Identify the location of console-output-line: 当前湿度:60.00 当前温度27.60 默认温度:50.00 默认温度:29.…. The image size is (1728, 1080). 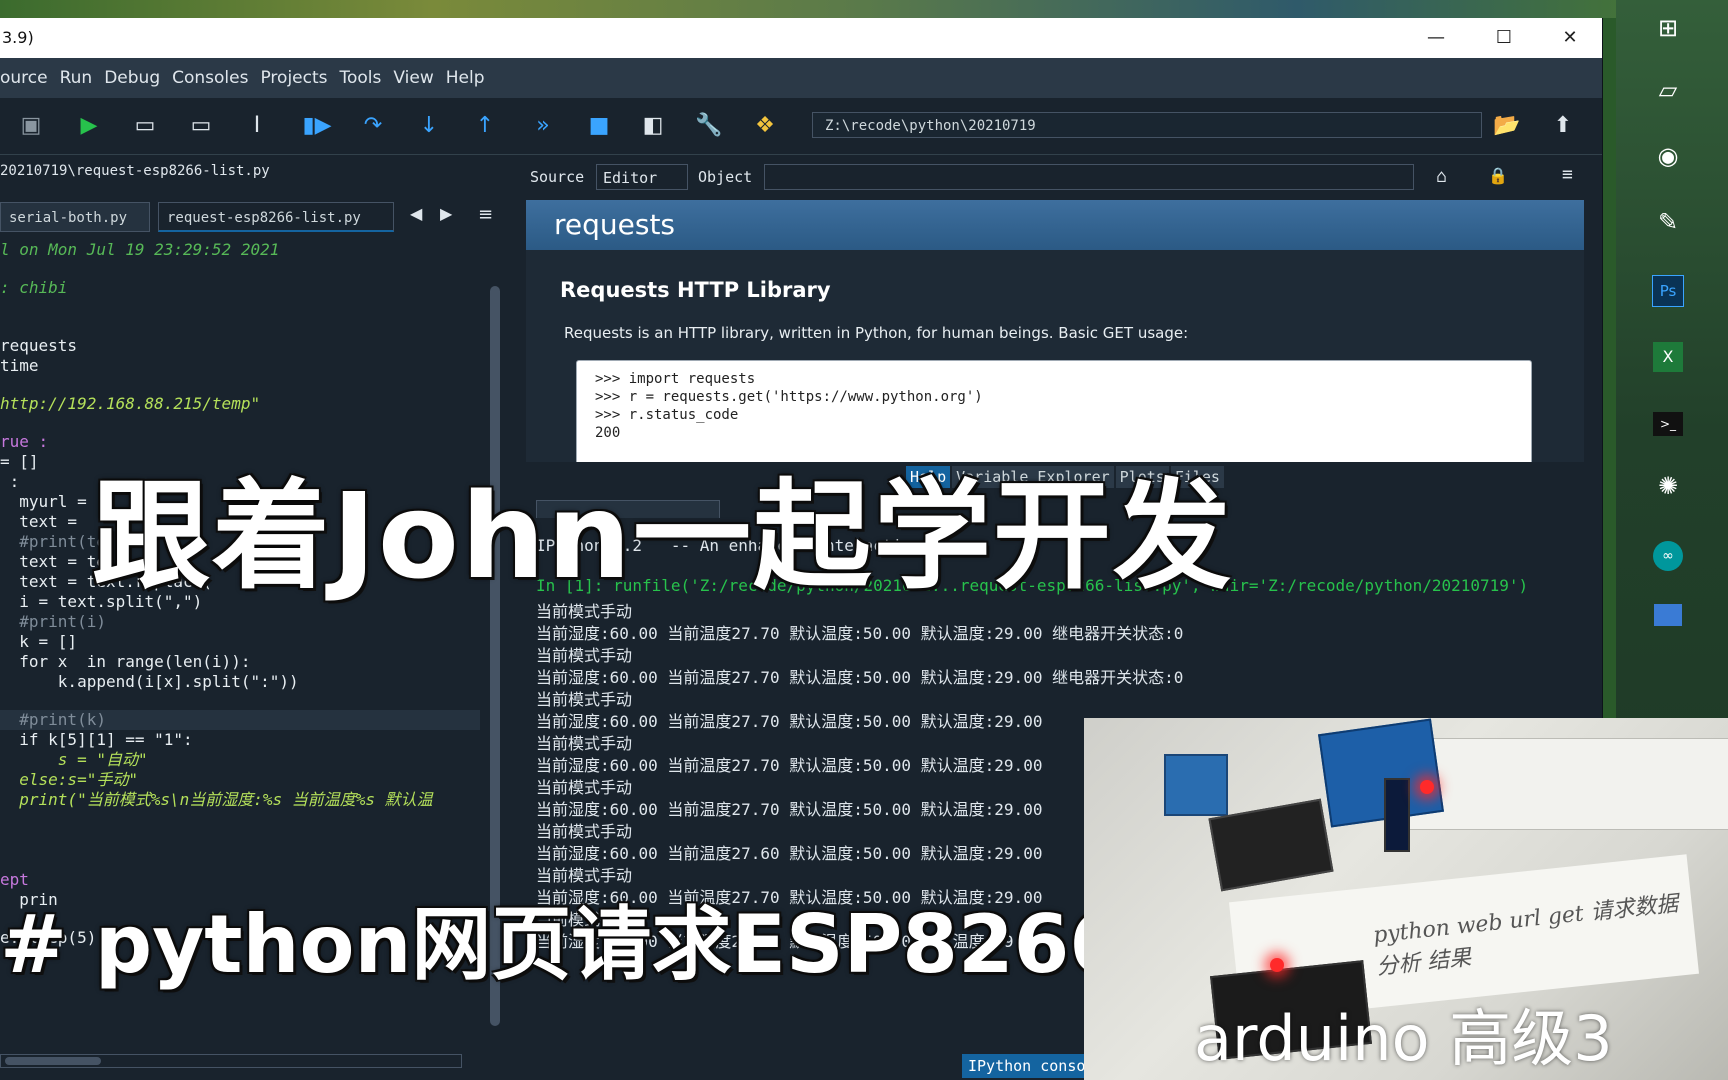
(789, 853).